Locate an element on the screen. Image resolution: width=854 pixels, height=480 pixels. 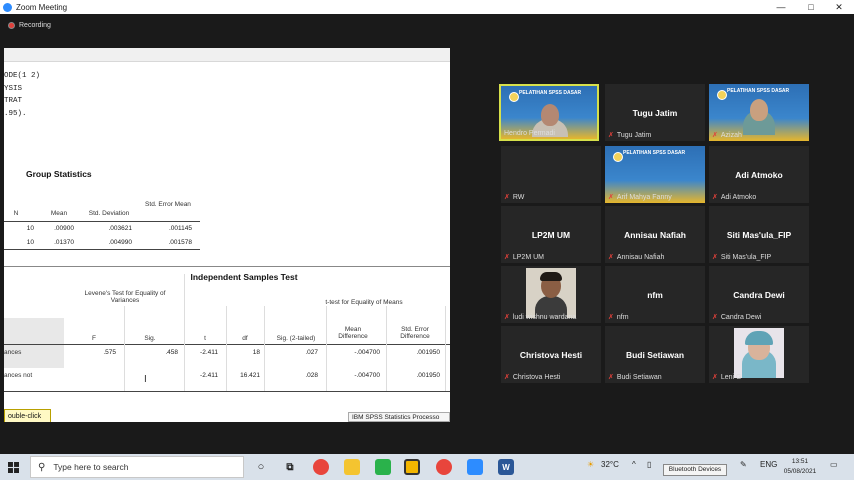
zoom-taskbar-icon is located at coordinates (475, 467).